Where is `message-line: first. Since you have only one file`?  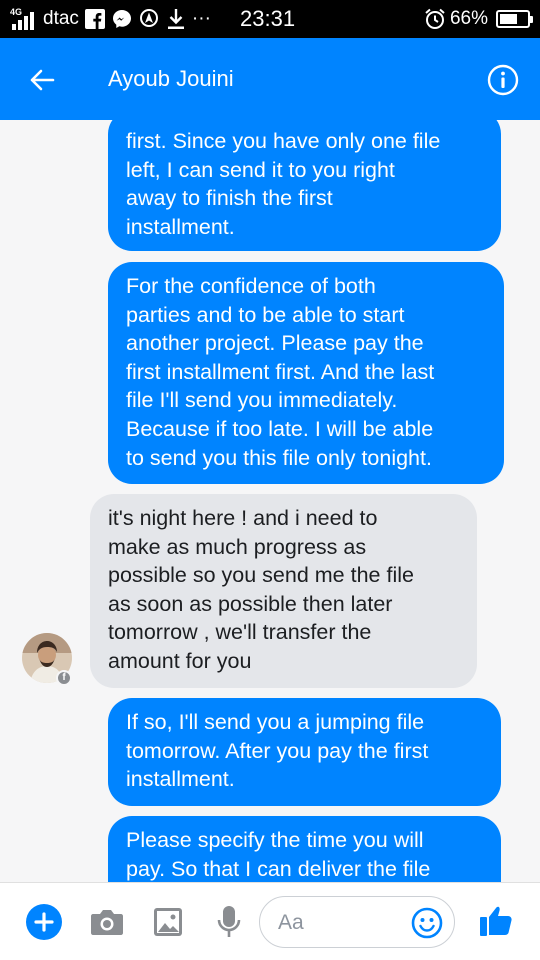
message-line: first. Since you have only one file is located at coordinates (283, 141).